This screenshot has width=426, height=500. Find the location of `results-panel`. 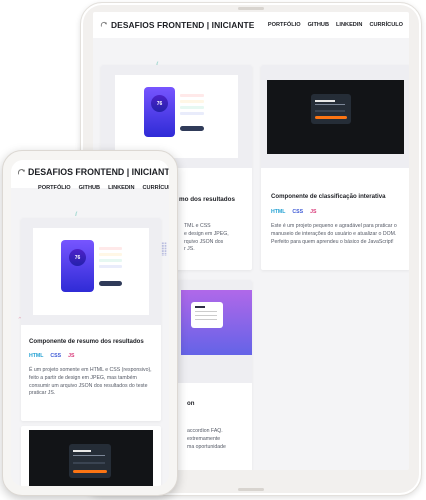

results-panel is located at coordinates (77, 266).